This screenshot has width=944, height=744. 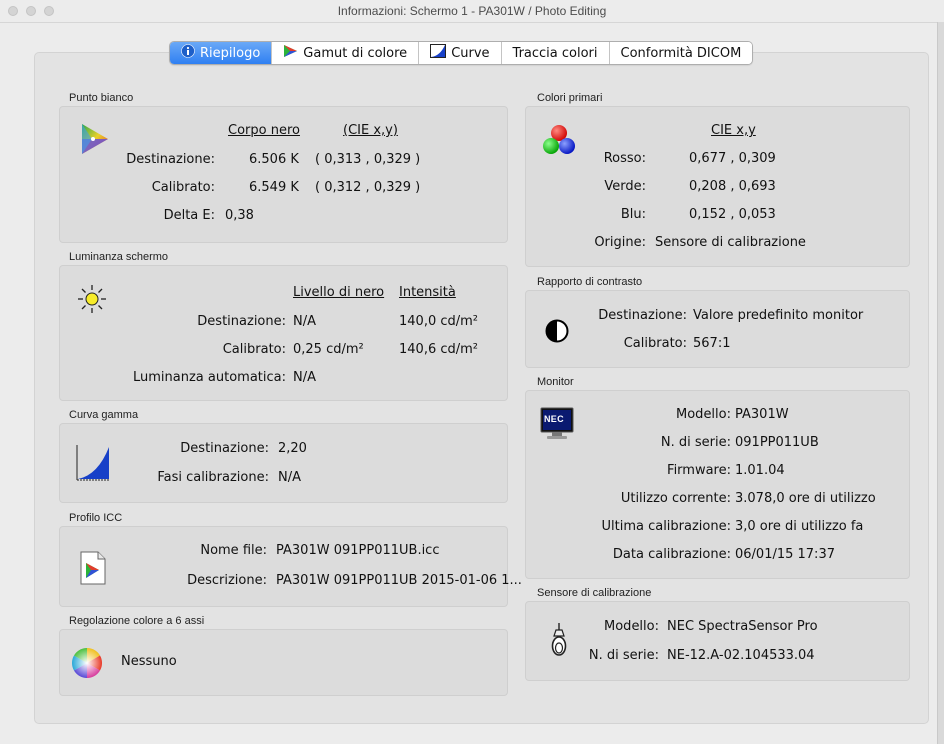 What do you see at coordinates (233, 550) in the screenshot?
I see `icc-file-label: Nome file:` at bounding box center [233, 550].